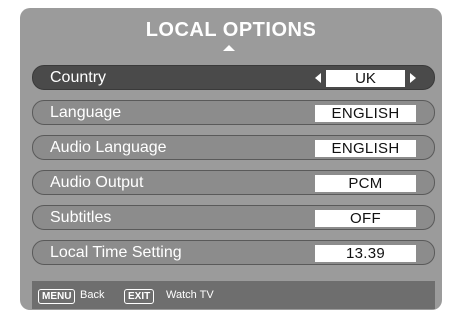 The height and width of the screenshot is (318, 457). What do you see at coordinates (97, 182) in the screenshot?
I see `row-label: Audio Output` at bounding box center [97, 182].